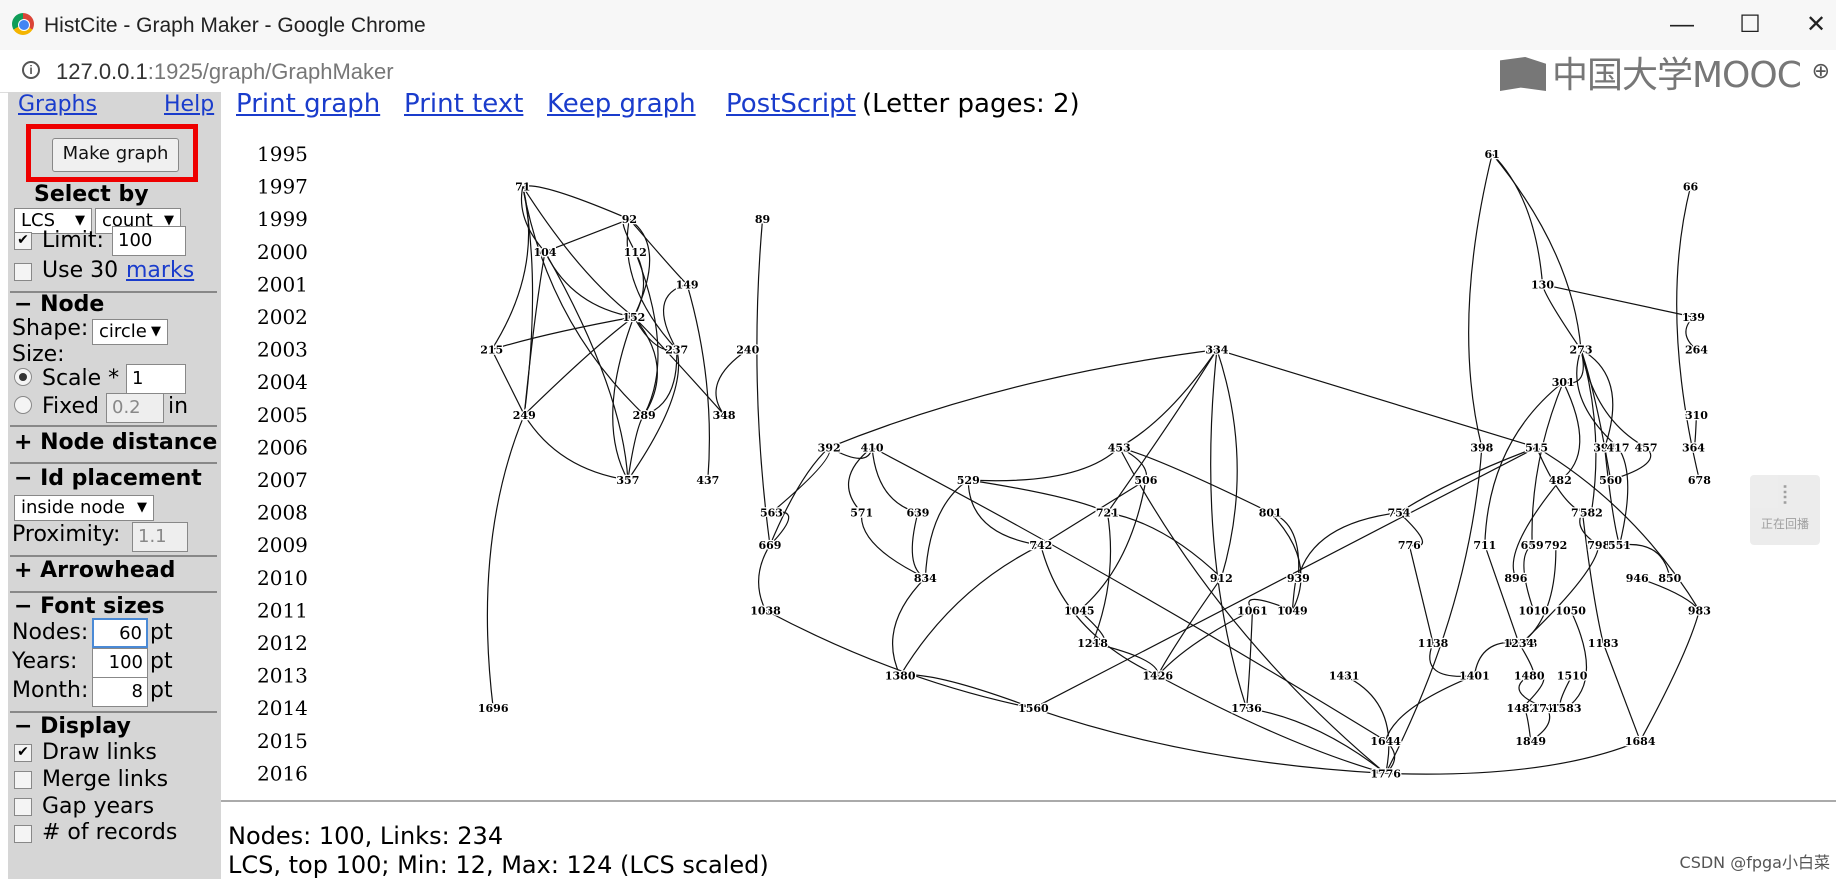 This screenshot has width=1836, height=879. What do you see at coordinates (1640, 742) in the screenshot?
I see `graph-node-1684: 1684` at bounding box center [1640, 742].